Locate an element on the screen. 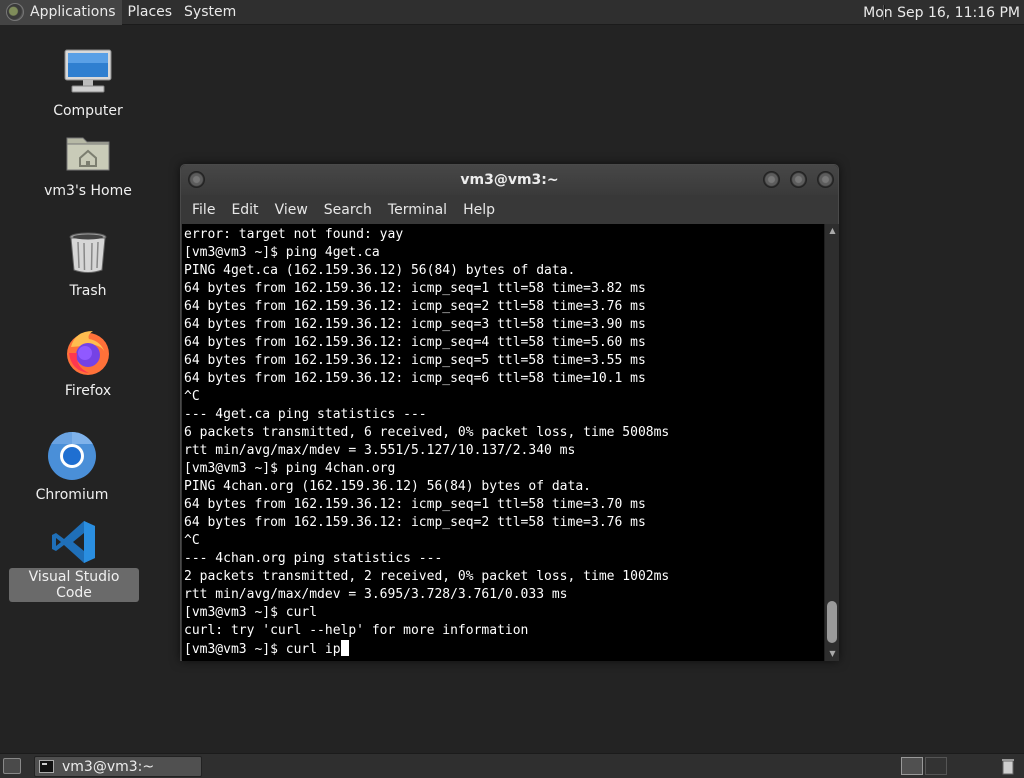  terminal-scrollbar: ▲ ▼ is located at coordinates (831, 442).